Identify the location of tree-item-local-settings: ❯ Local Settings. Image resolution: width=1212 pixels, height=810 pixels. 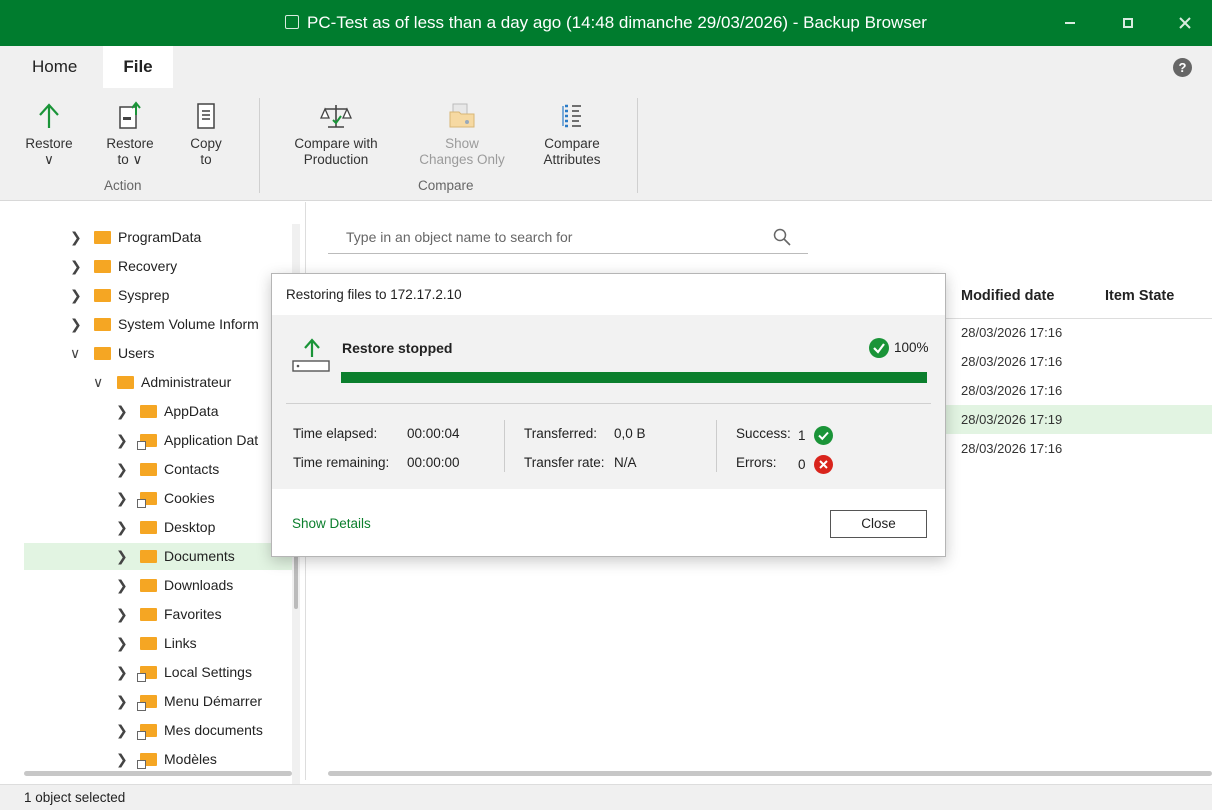
(204, 672).